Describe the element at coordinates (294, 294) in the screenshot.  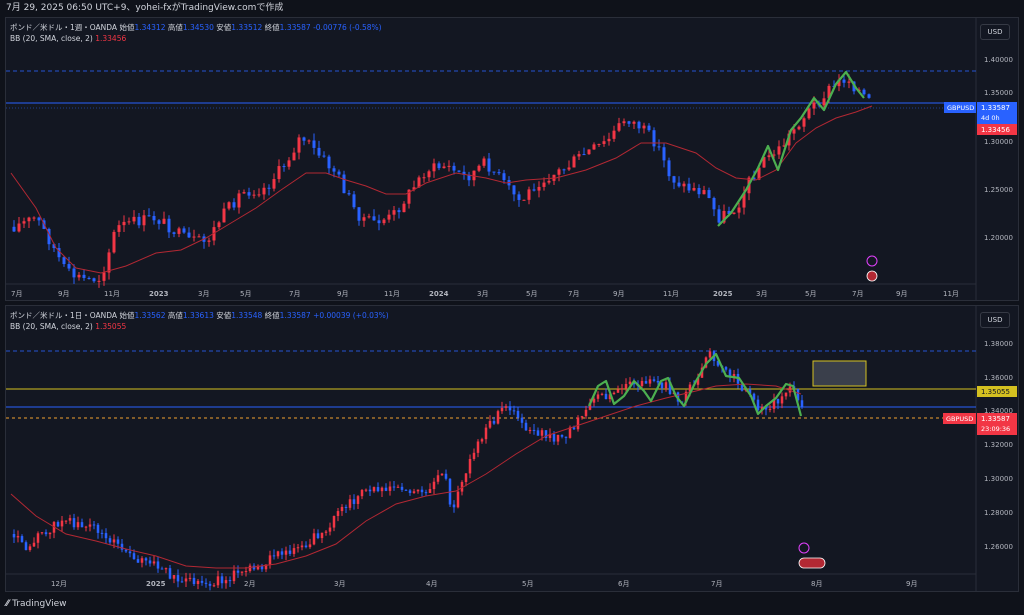
I see `weekly-time-tick: 7月` at that location.